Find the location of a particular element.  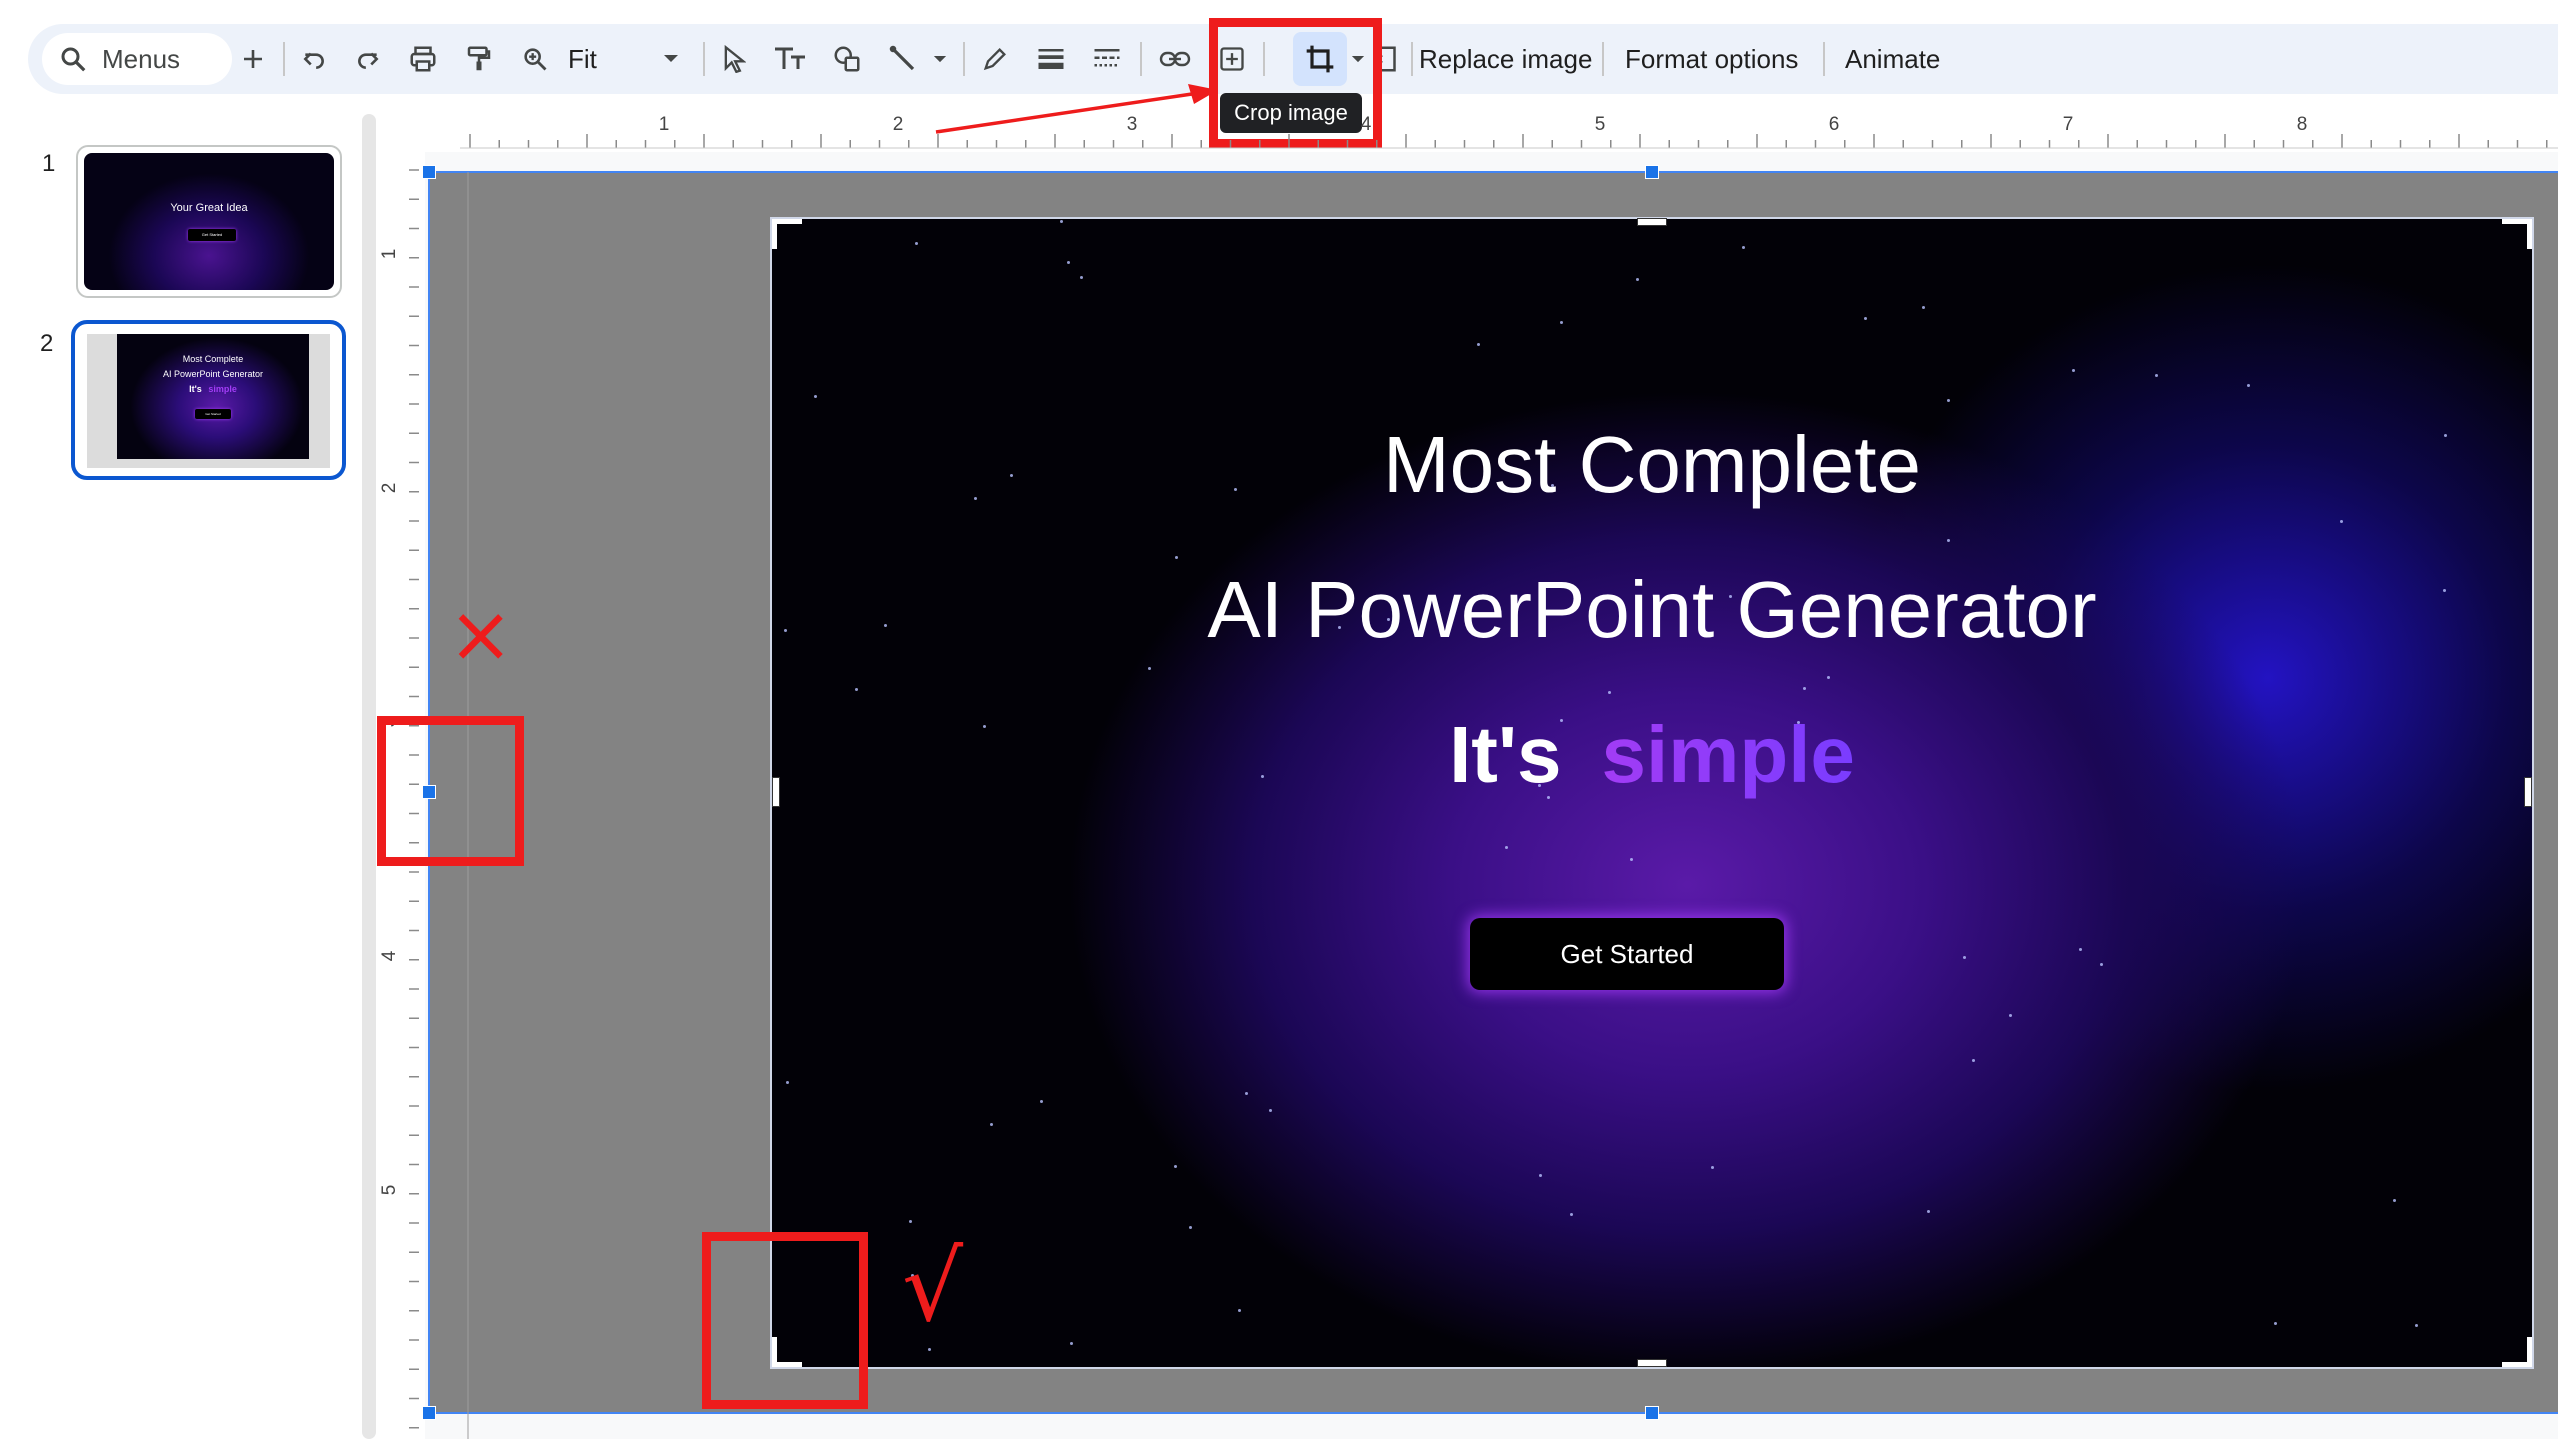

filmstrip-scrollbar is located at coordinates (369, 776).